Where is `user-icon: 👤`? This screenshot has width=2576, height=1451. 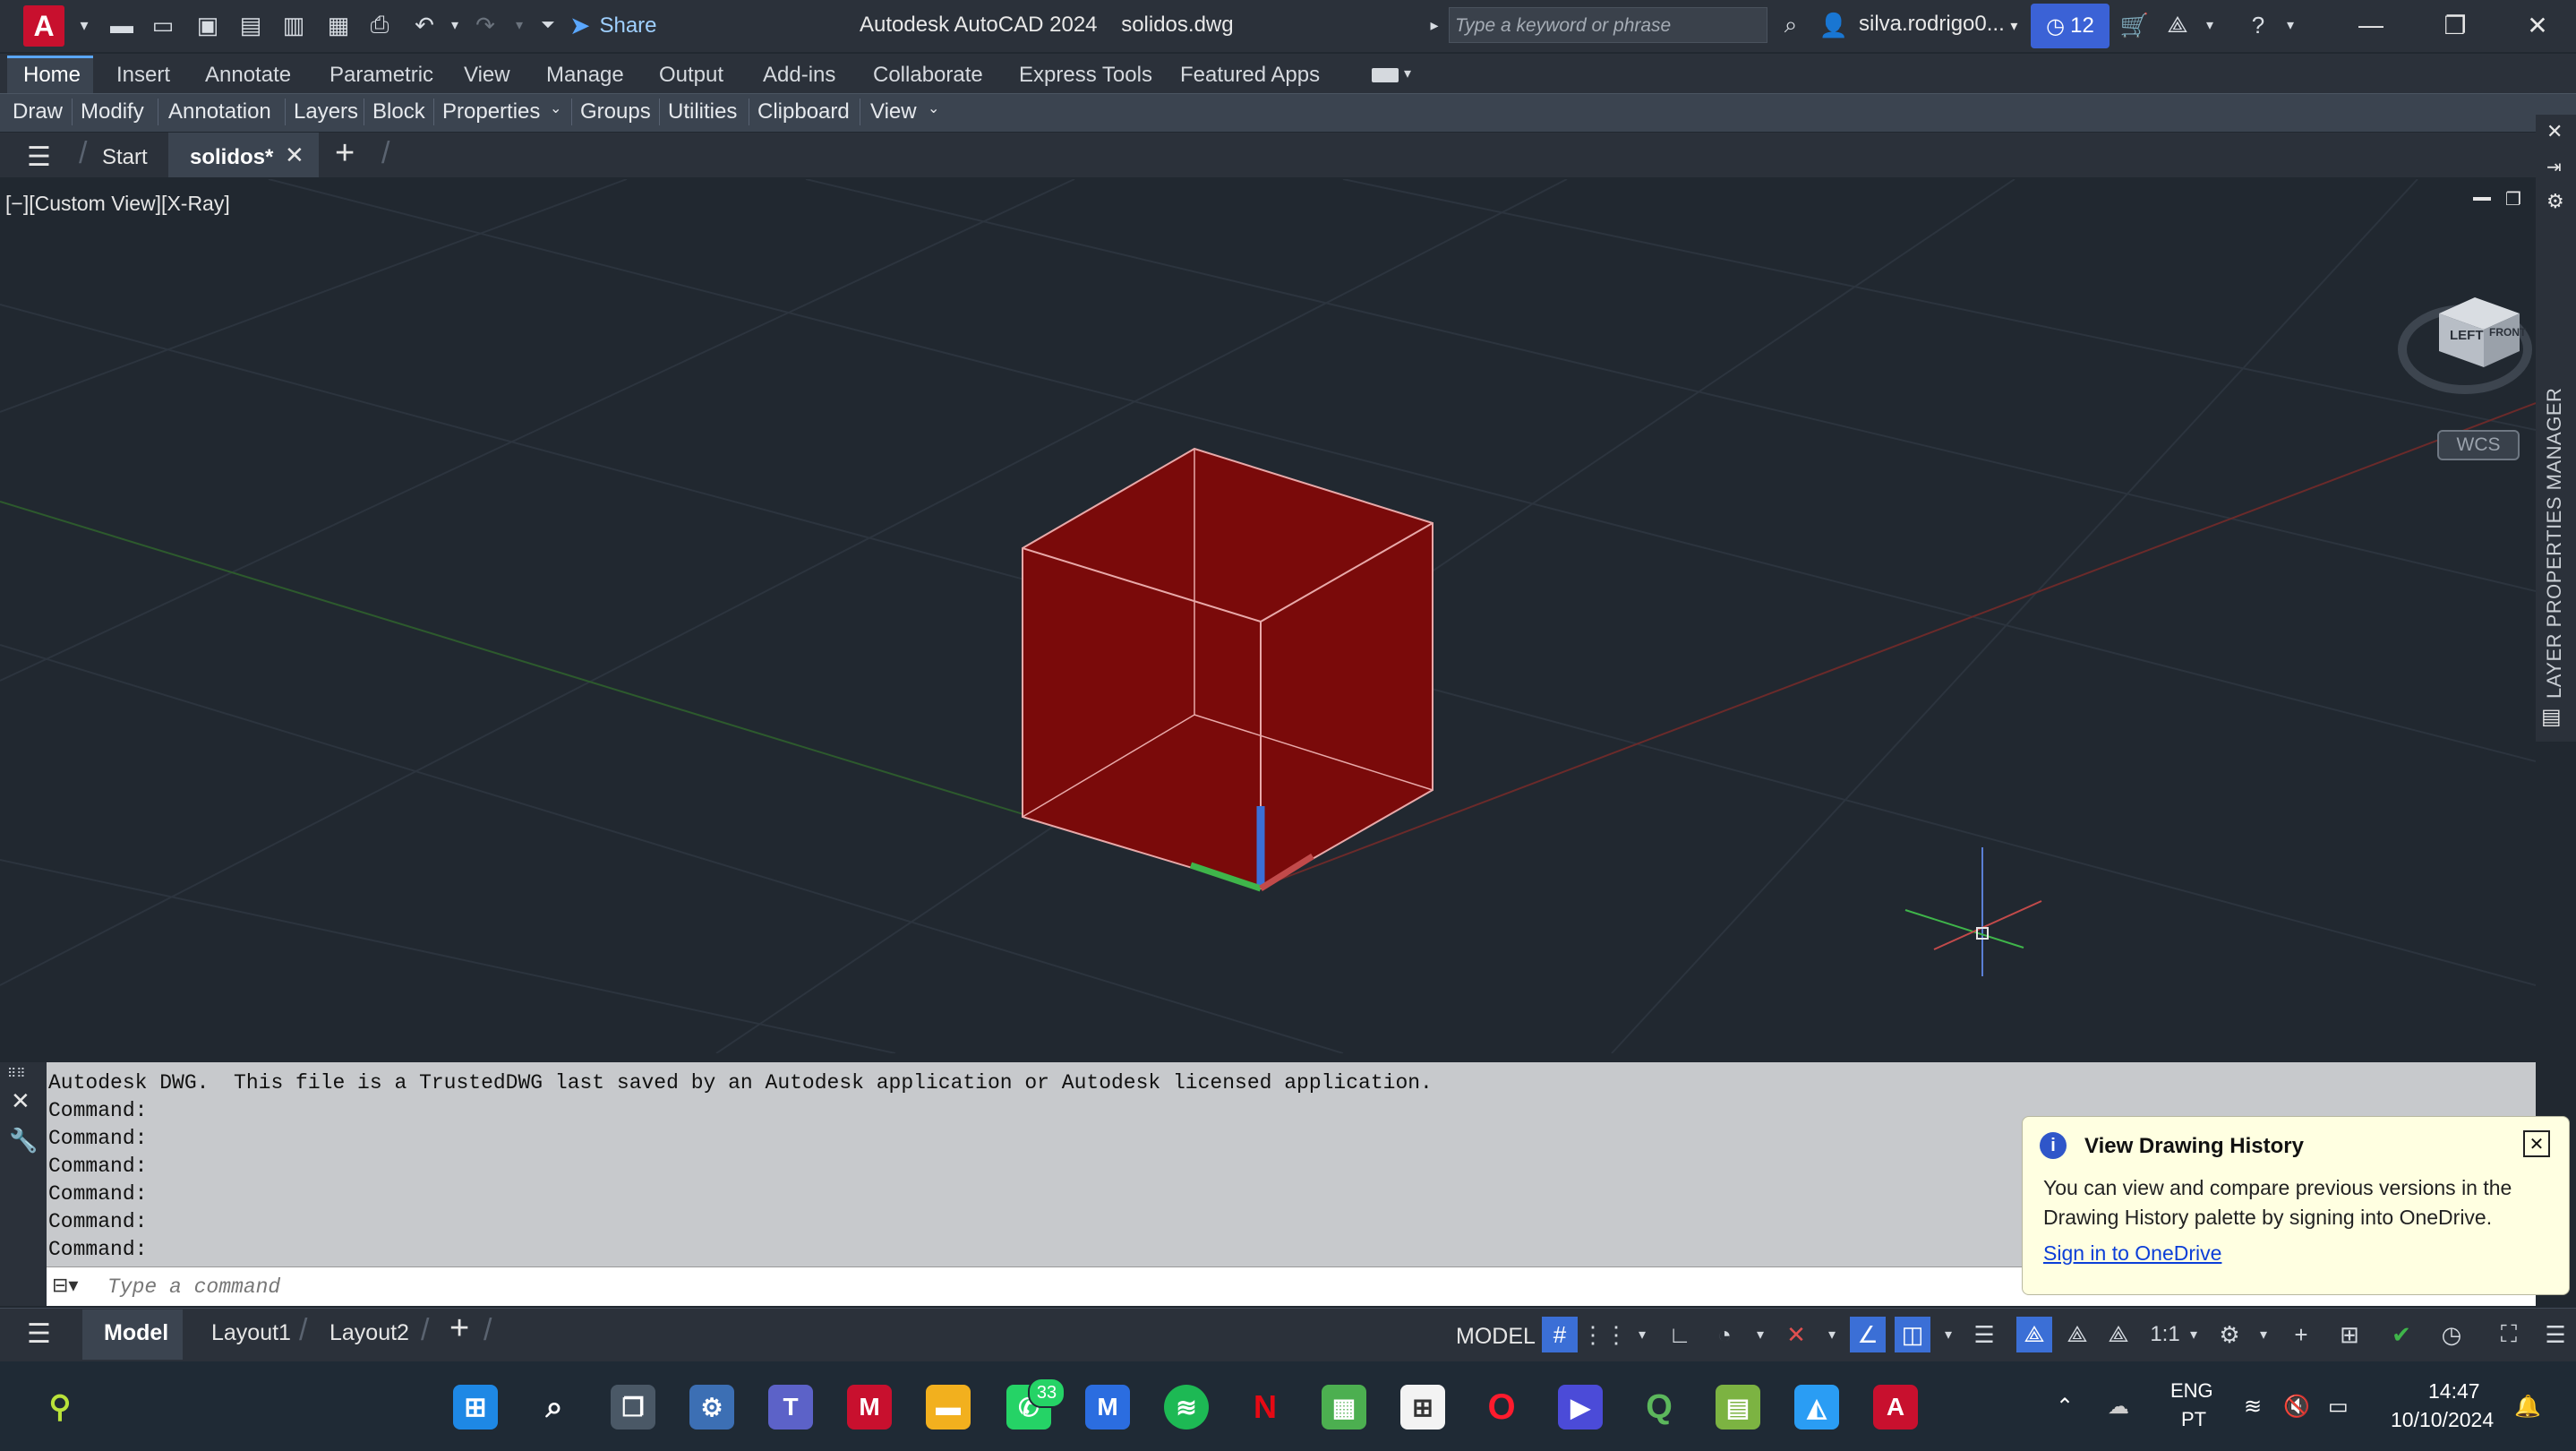 user-icon: 👤 is located at coordinates (1834, 25).